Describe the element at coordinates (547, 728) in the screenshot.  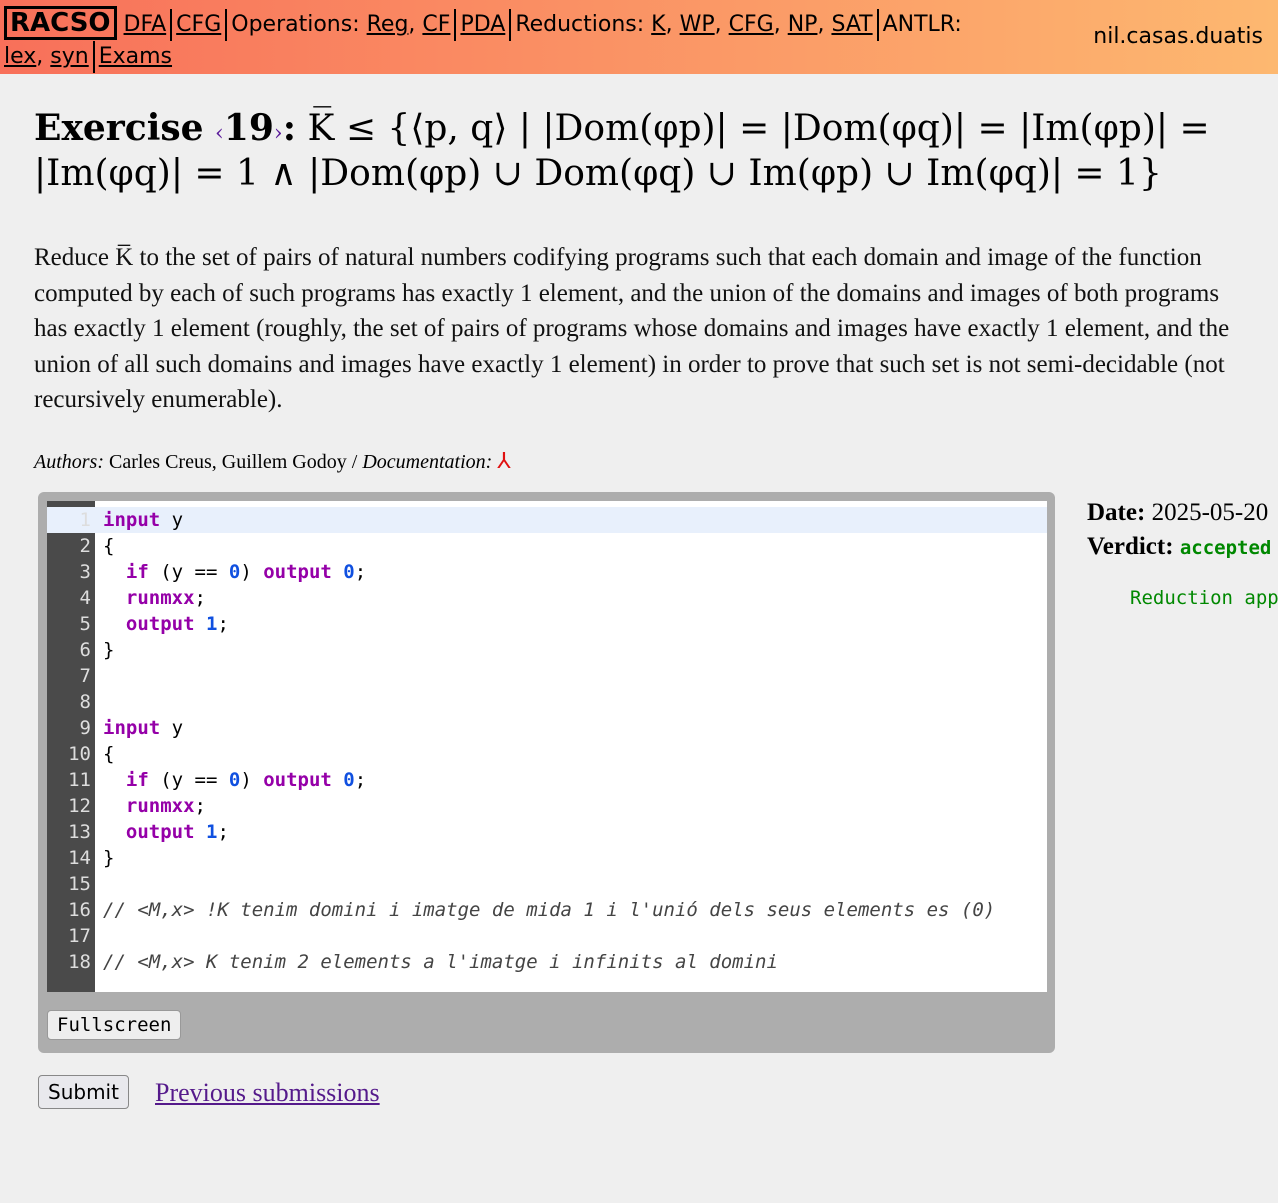
I see `code-line: 9 input y` at that location.